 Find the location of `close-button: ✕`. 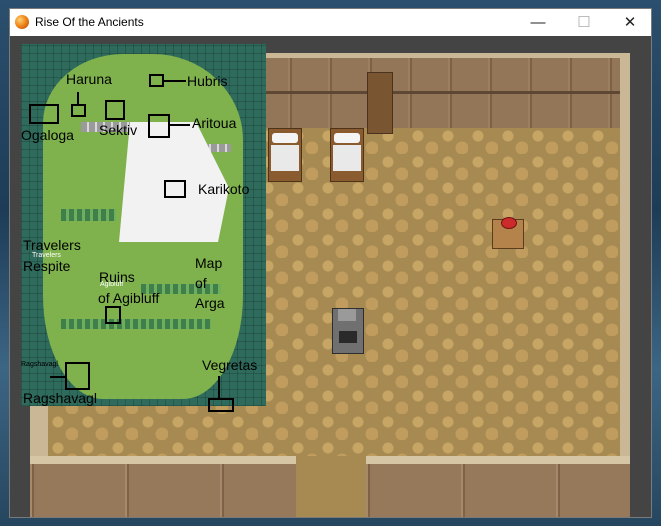

close-button: ✕ is located at coordinates (629, 22).